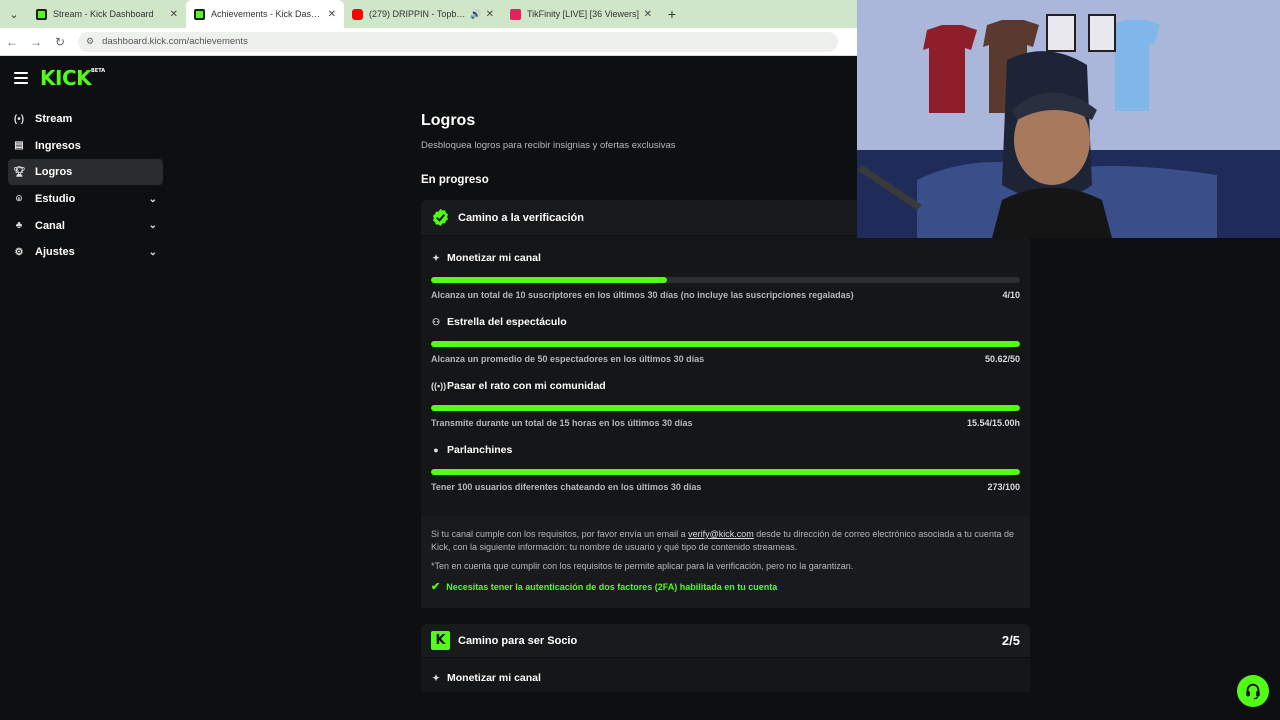  Describe the element at coordinates (357, 14) in the screenshot. I see `youtube-favicon-icon` at that location.